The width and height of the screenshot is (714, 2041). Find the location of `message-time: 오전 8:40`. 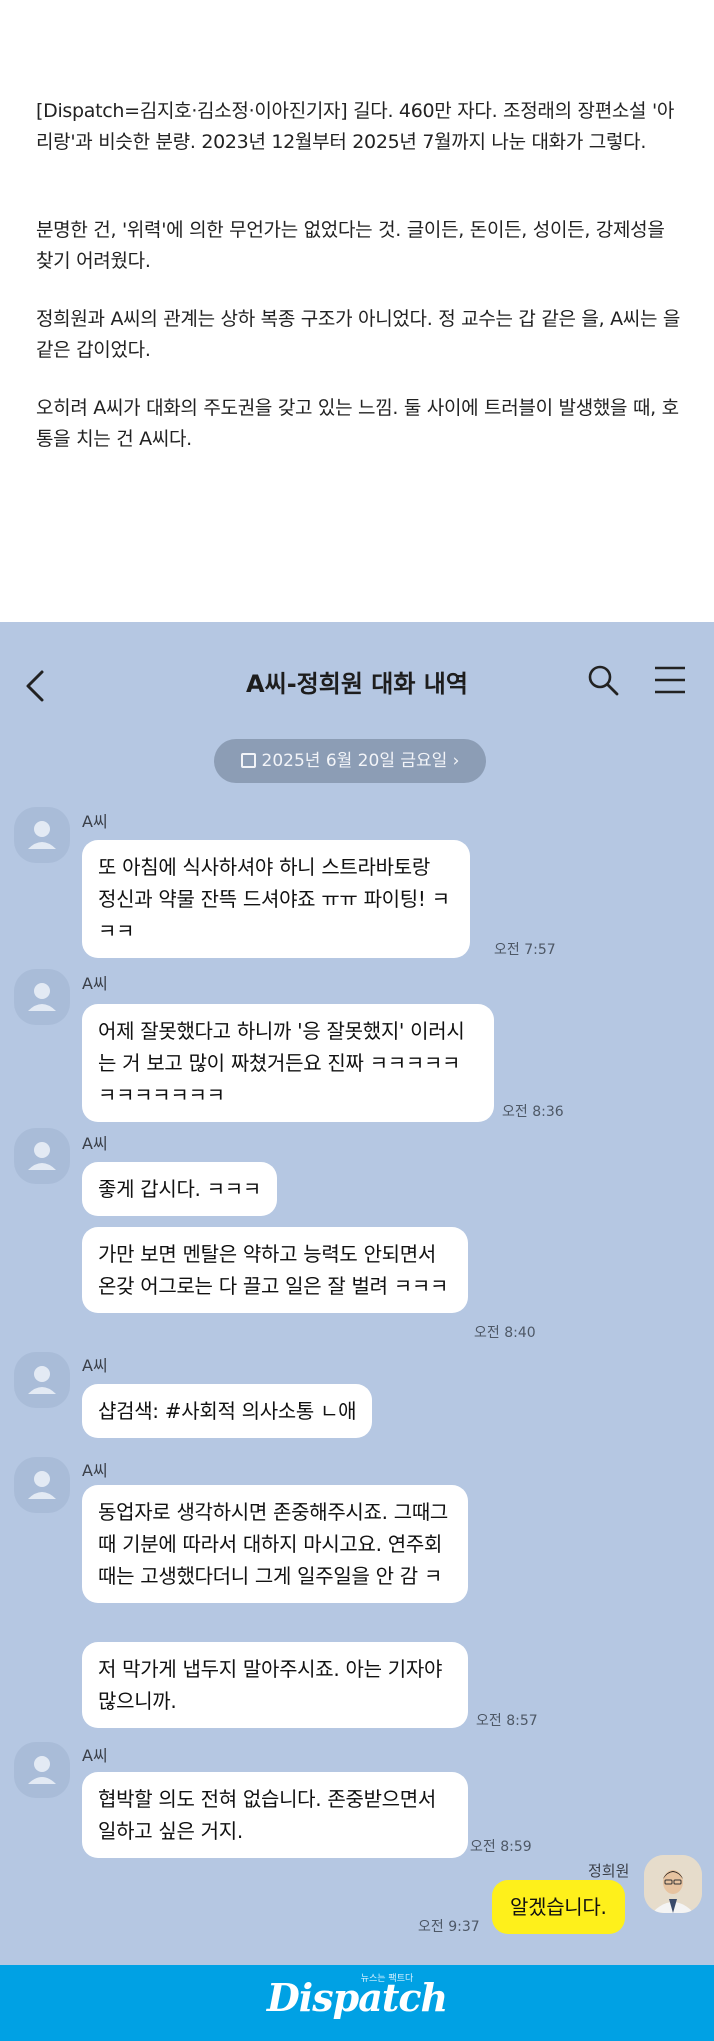

message-time: 오전 8:40 is located at coordinates (505, 1333).